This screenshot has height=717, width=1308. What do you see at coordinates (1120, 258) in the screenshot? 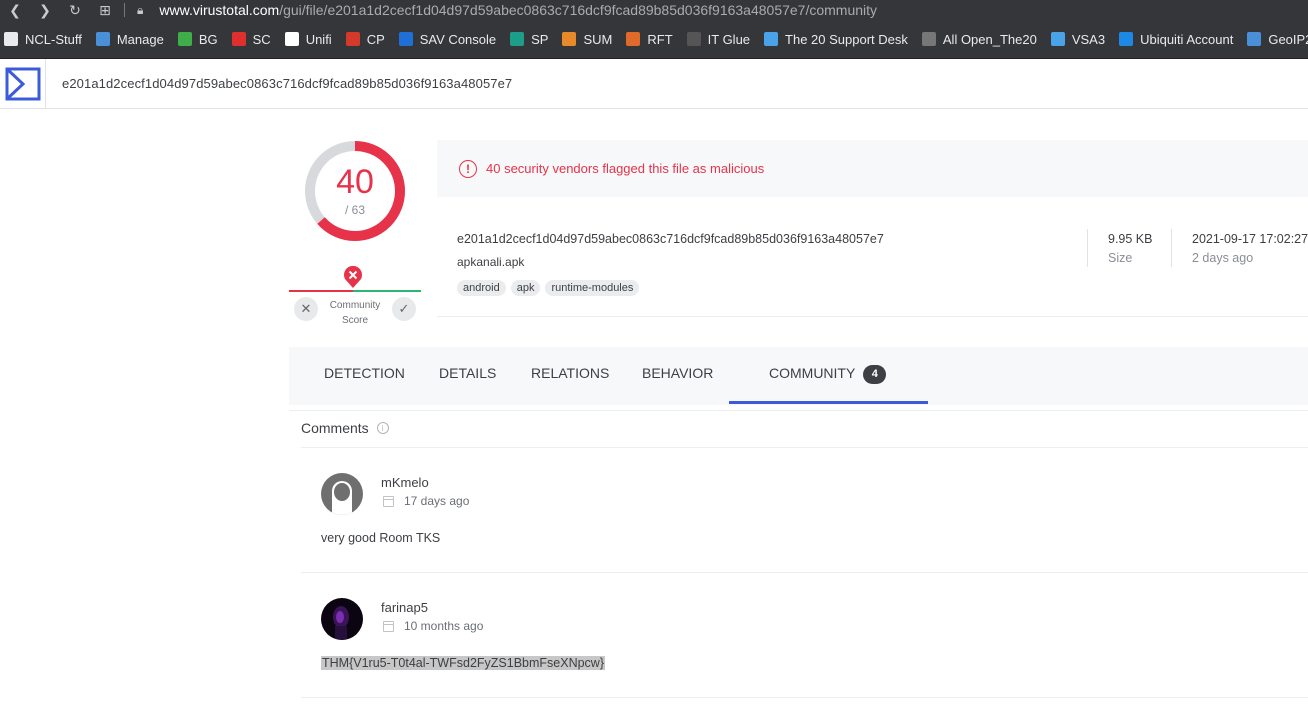
I see `file-size-label: Size` at bounding box center [1120, 258].